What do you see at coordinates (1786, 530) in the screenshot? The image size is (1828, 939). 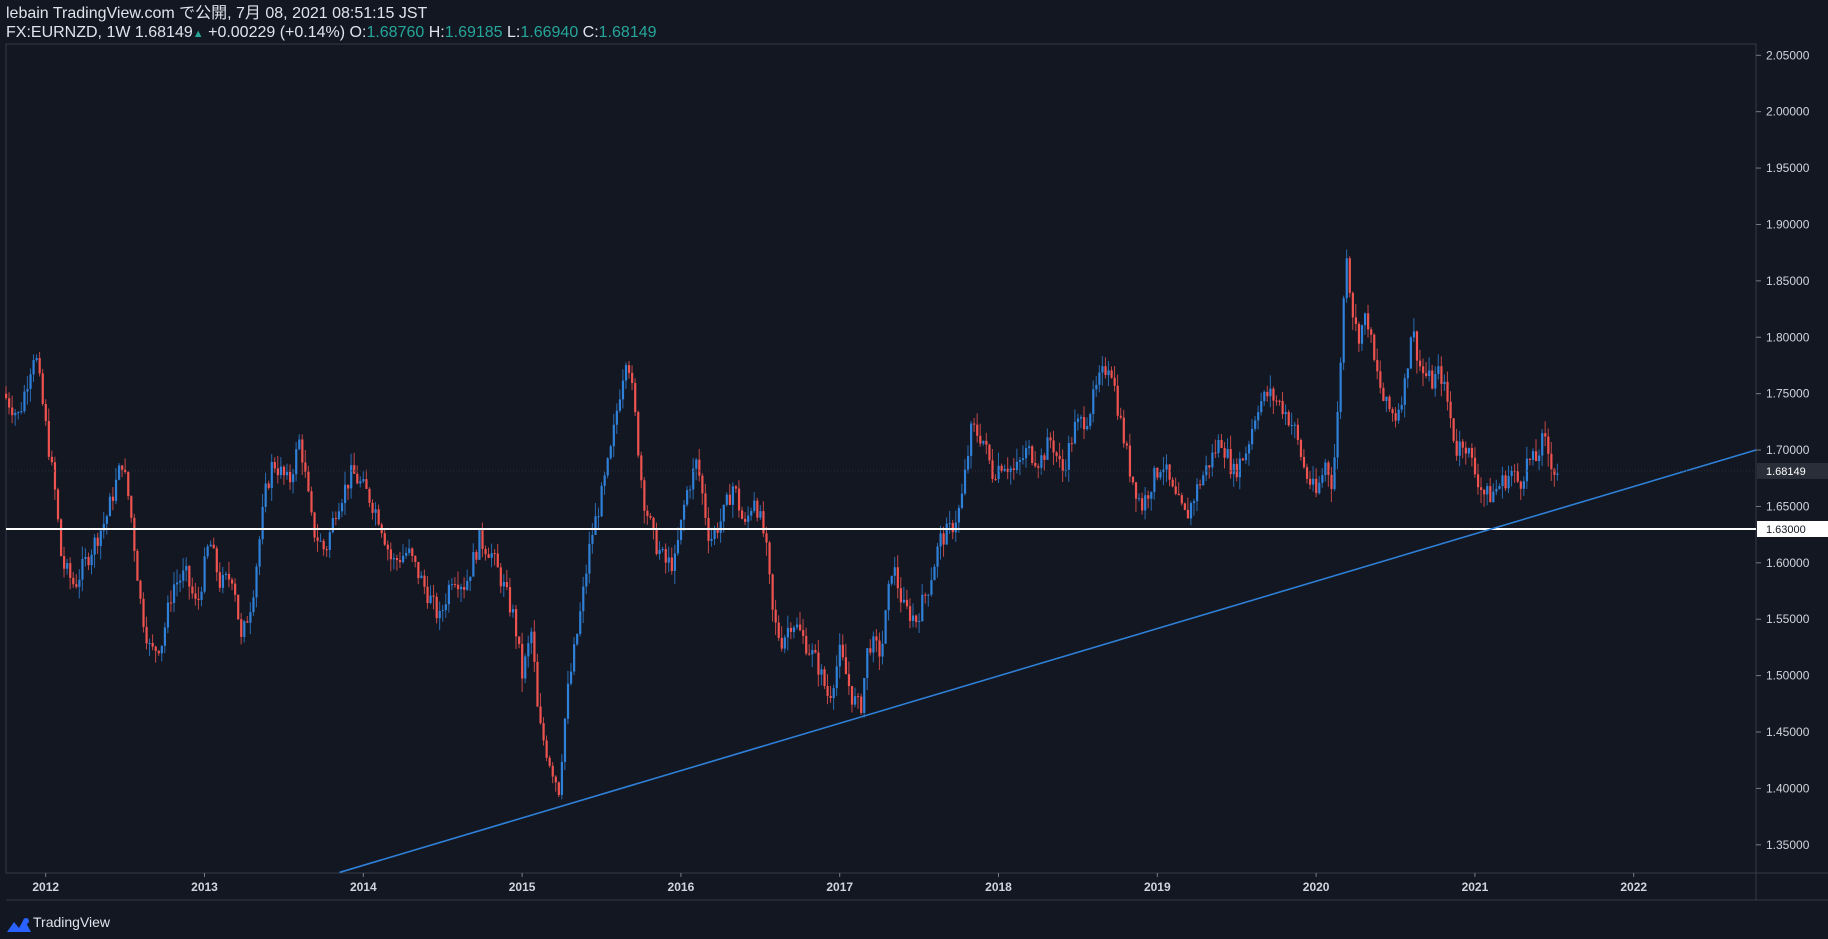 I see `hline-price-tag-label: 1.63000` at bounding box center [1786, 530].